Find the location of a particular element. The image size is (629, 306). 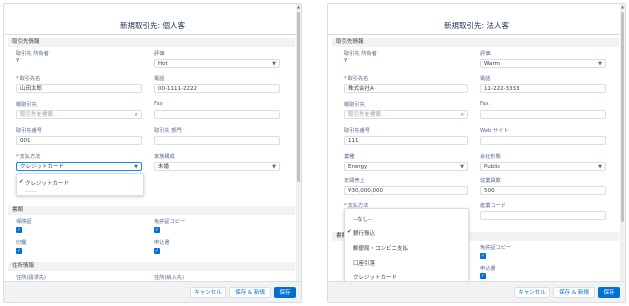

rating-select-value: Warm is located at coordinates (492, 64).